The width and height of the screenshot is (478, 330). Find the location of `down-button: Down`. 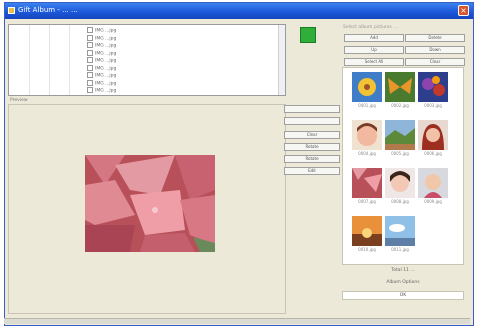

down-button: Down is located at coordinates (435, 50).